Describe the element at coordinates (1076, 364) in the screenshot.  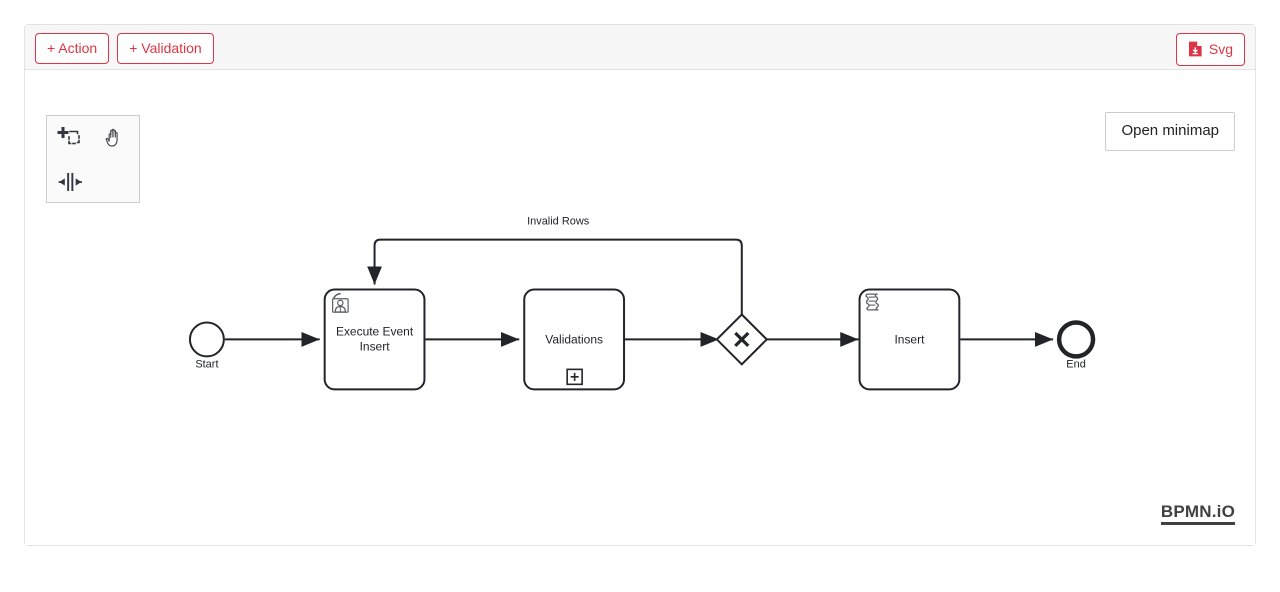
I see `end-event-label: End` at that location.